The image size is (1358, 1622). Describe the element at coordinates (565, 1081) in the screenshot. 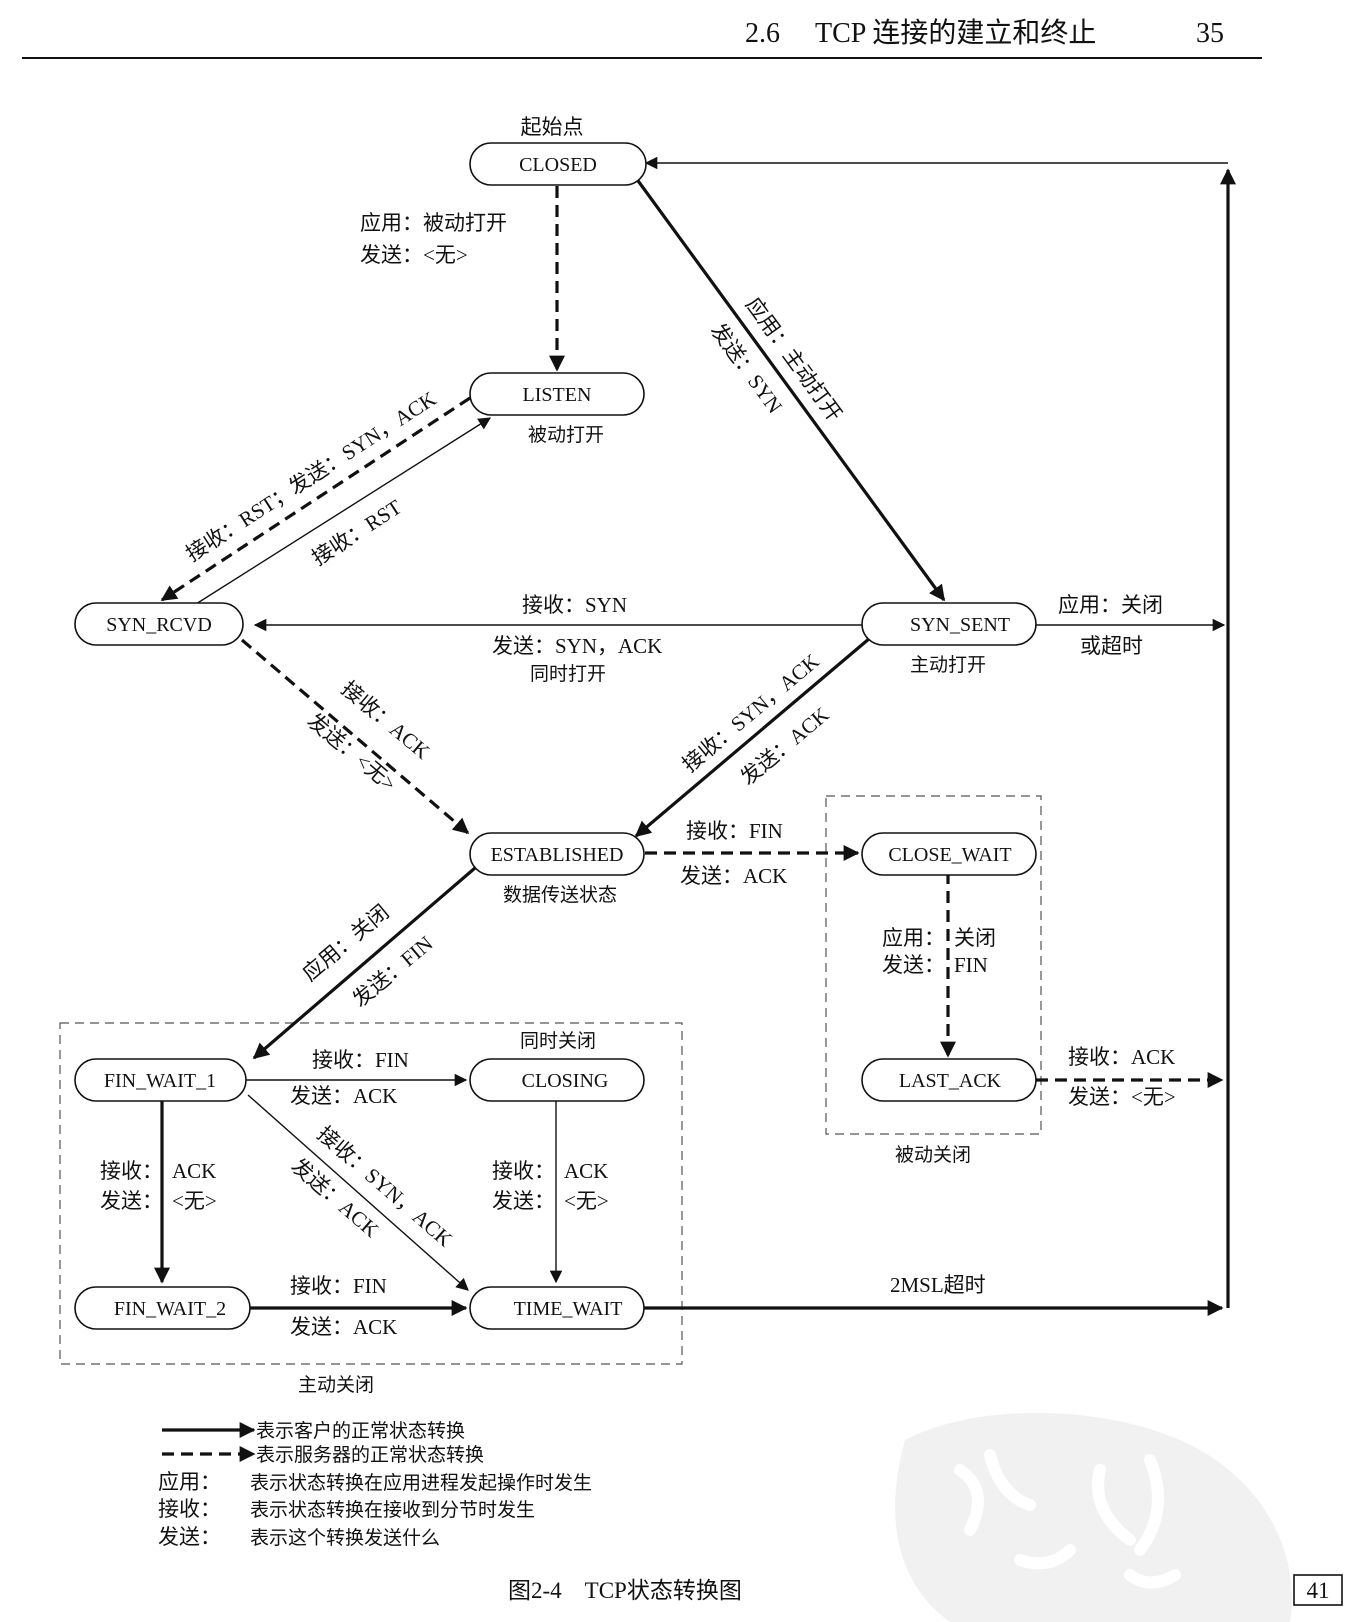

I see `state-closing-label: CLOSING` at that location.